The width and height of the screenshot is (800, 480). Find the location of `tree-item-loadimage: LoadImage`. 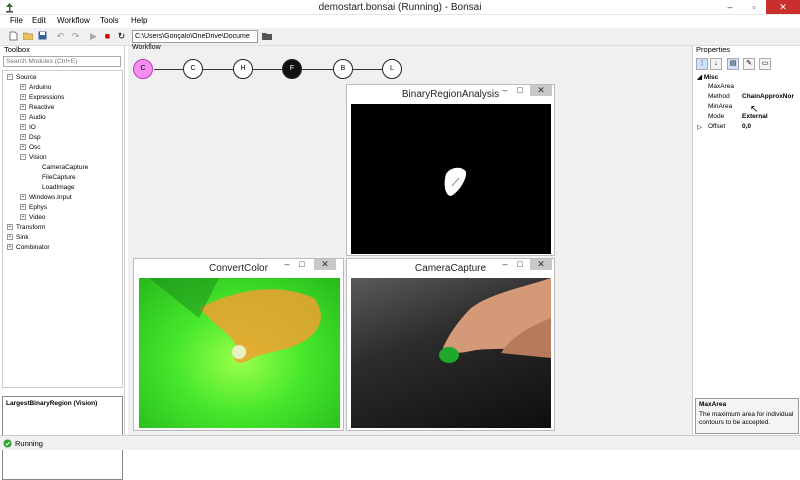

tree-item-loadimage: LoadImage is located at coordinates (58, 187).